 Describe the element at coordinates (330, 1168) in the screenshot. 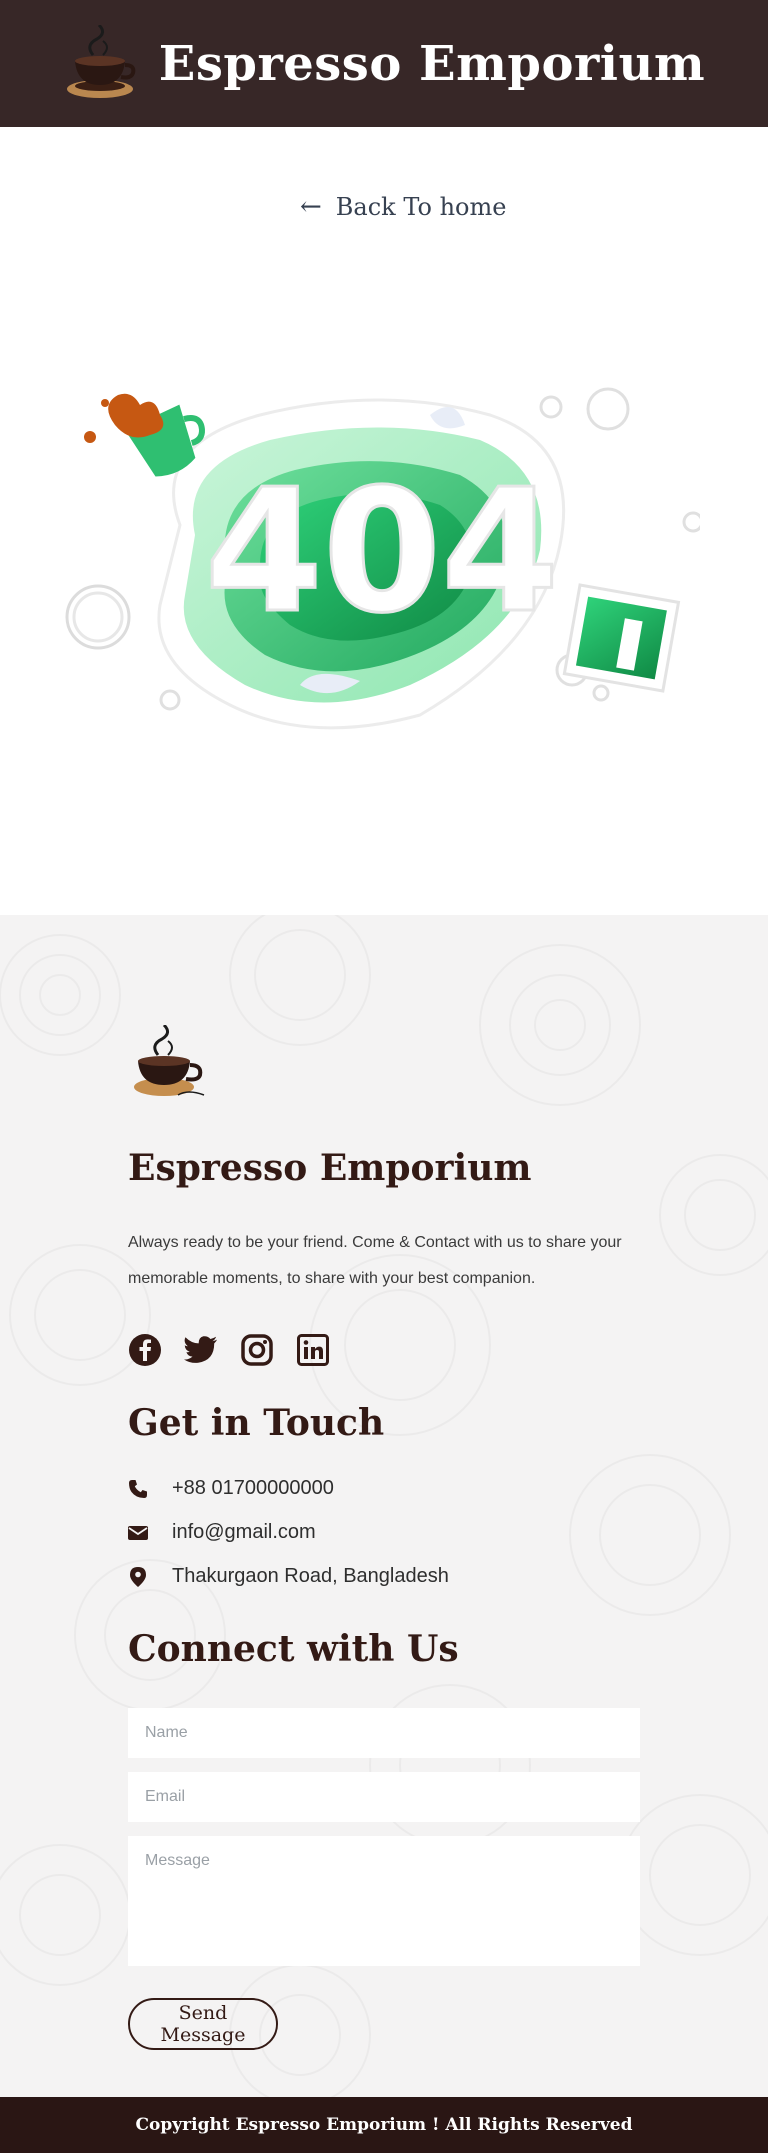

I see `footer-title: Espresso Emporium` at that location.